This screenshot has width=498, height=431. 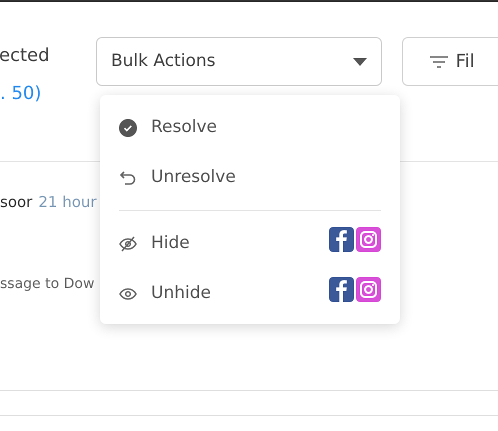 I want to click on check-circle-icon, so click(x=128, y=128).